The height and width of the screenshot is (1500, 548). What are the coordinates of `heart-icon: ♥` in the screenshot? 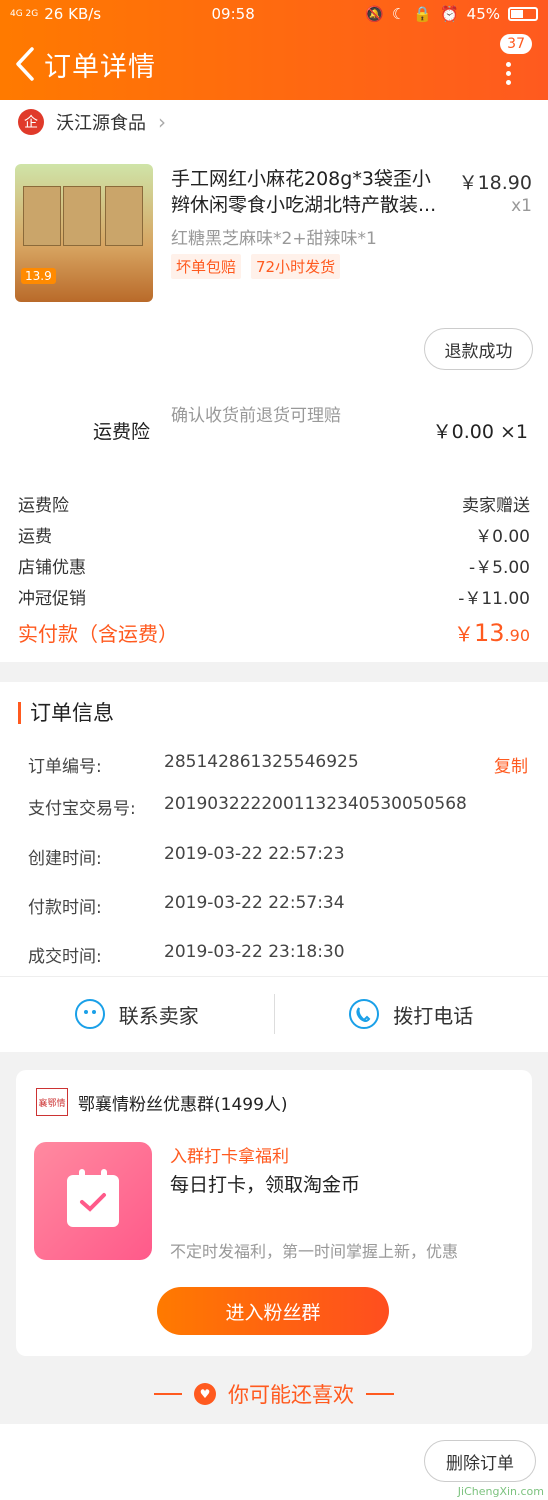 It's located at (205, 1394).